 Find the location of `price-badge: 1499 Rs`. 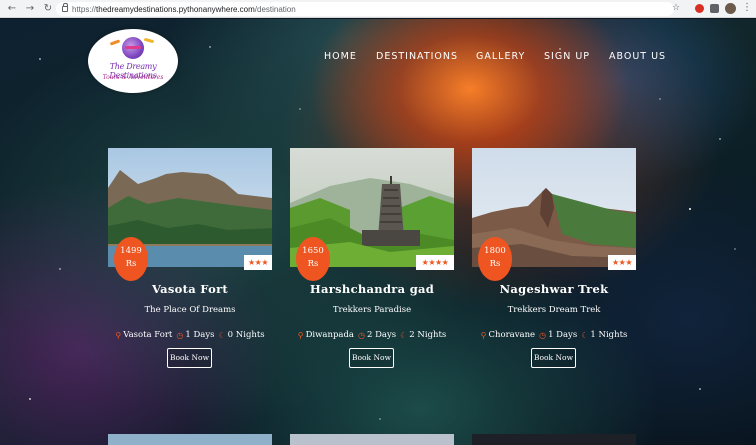

price-badge: 1499 Rs is located at coordinates (131, 259).